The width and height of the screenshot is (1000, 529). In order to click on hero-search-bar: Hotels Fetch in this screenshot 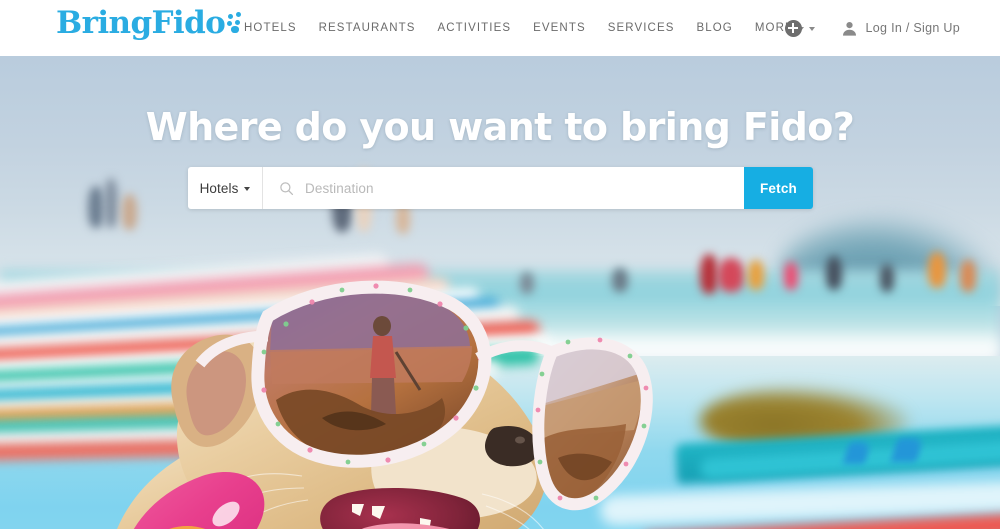, I will do `click(500, 188)`.